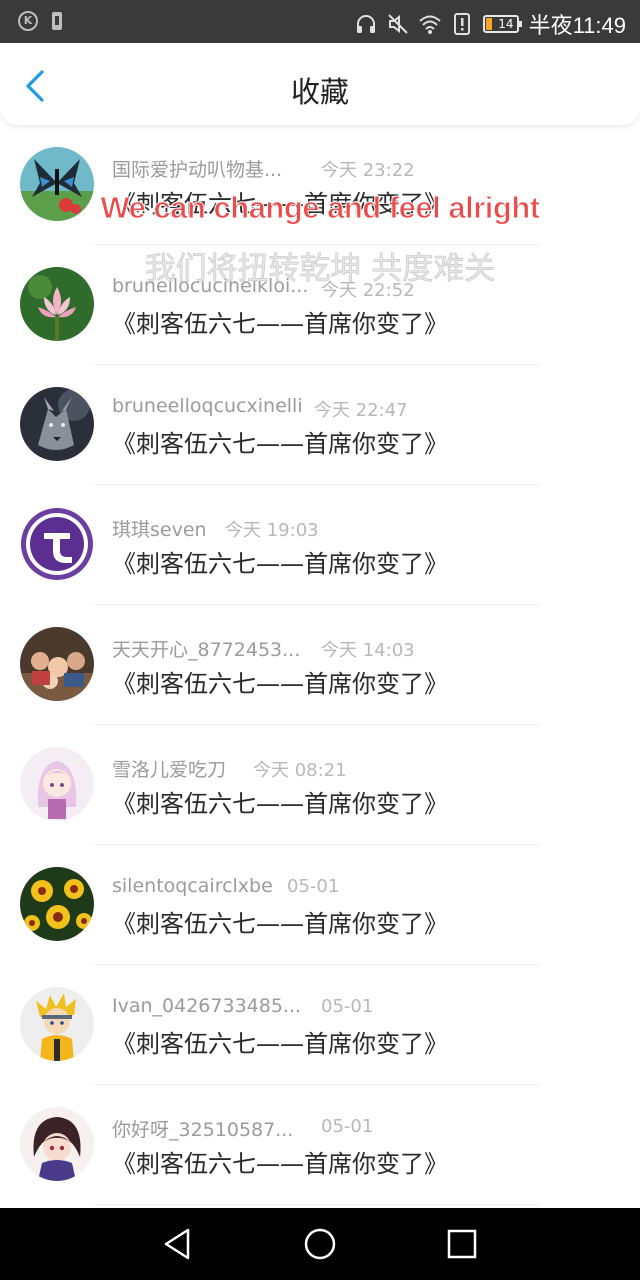 The image size is (640, 1280). What do you see at coordinates (320, 785) in the screenshot?
I see `list-item: 雪洛儿爱吃刀 今天 08:21 《刺客伍六七——首席你变了》` at bounding box center [320, 785].